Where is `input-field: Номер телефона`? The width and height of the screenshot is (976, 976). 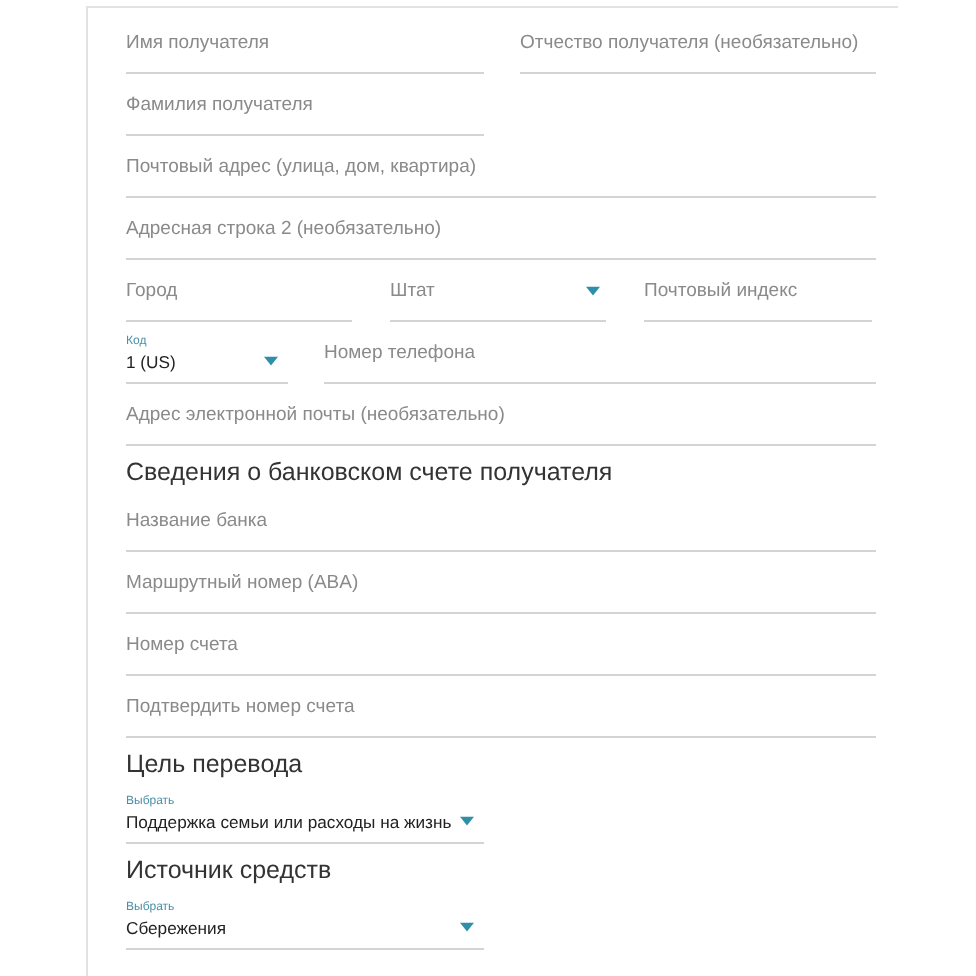
input-field: Номер телефона is located at coordinates (600, 354).